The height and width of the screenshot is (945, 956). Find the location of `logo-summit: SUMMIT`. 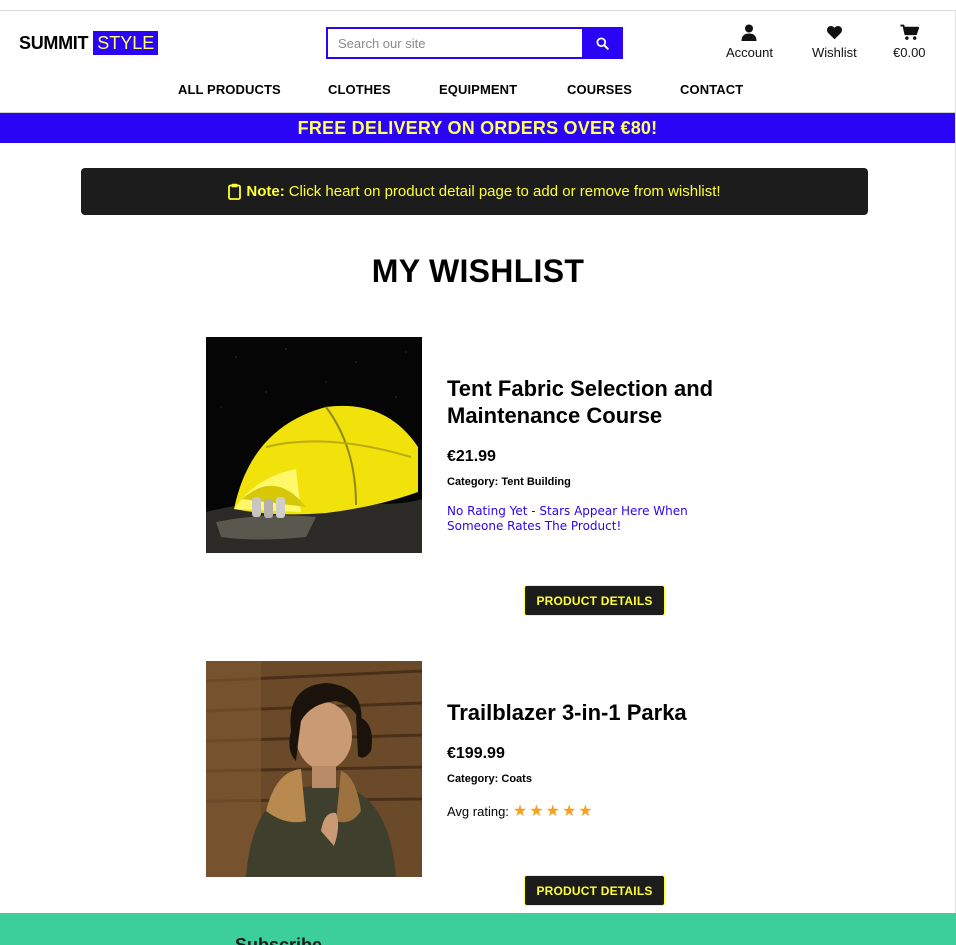

logo-summit: SUMMIT is located at coordinates (54, 42).